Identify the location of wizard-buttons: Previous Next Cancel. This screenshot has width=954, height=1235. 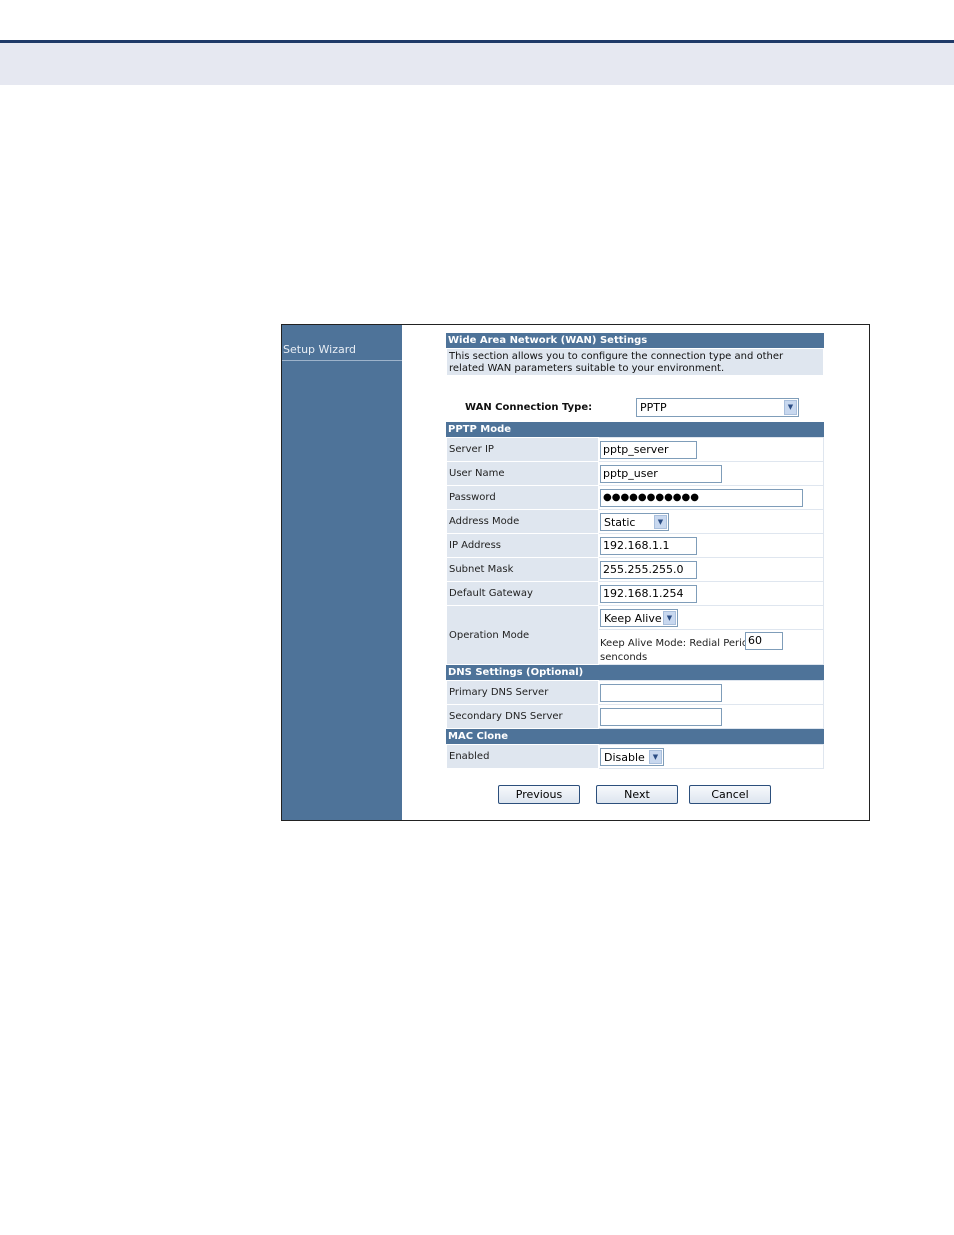
(635, 789).